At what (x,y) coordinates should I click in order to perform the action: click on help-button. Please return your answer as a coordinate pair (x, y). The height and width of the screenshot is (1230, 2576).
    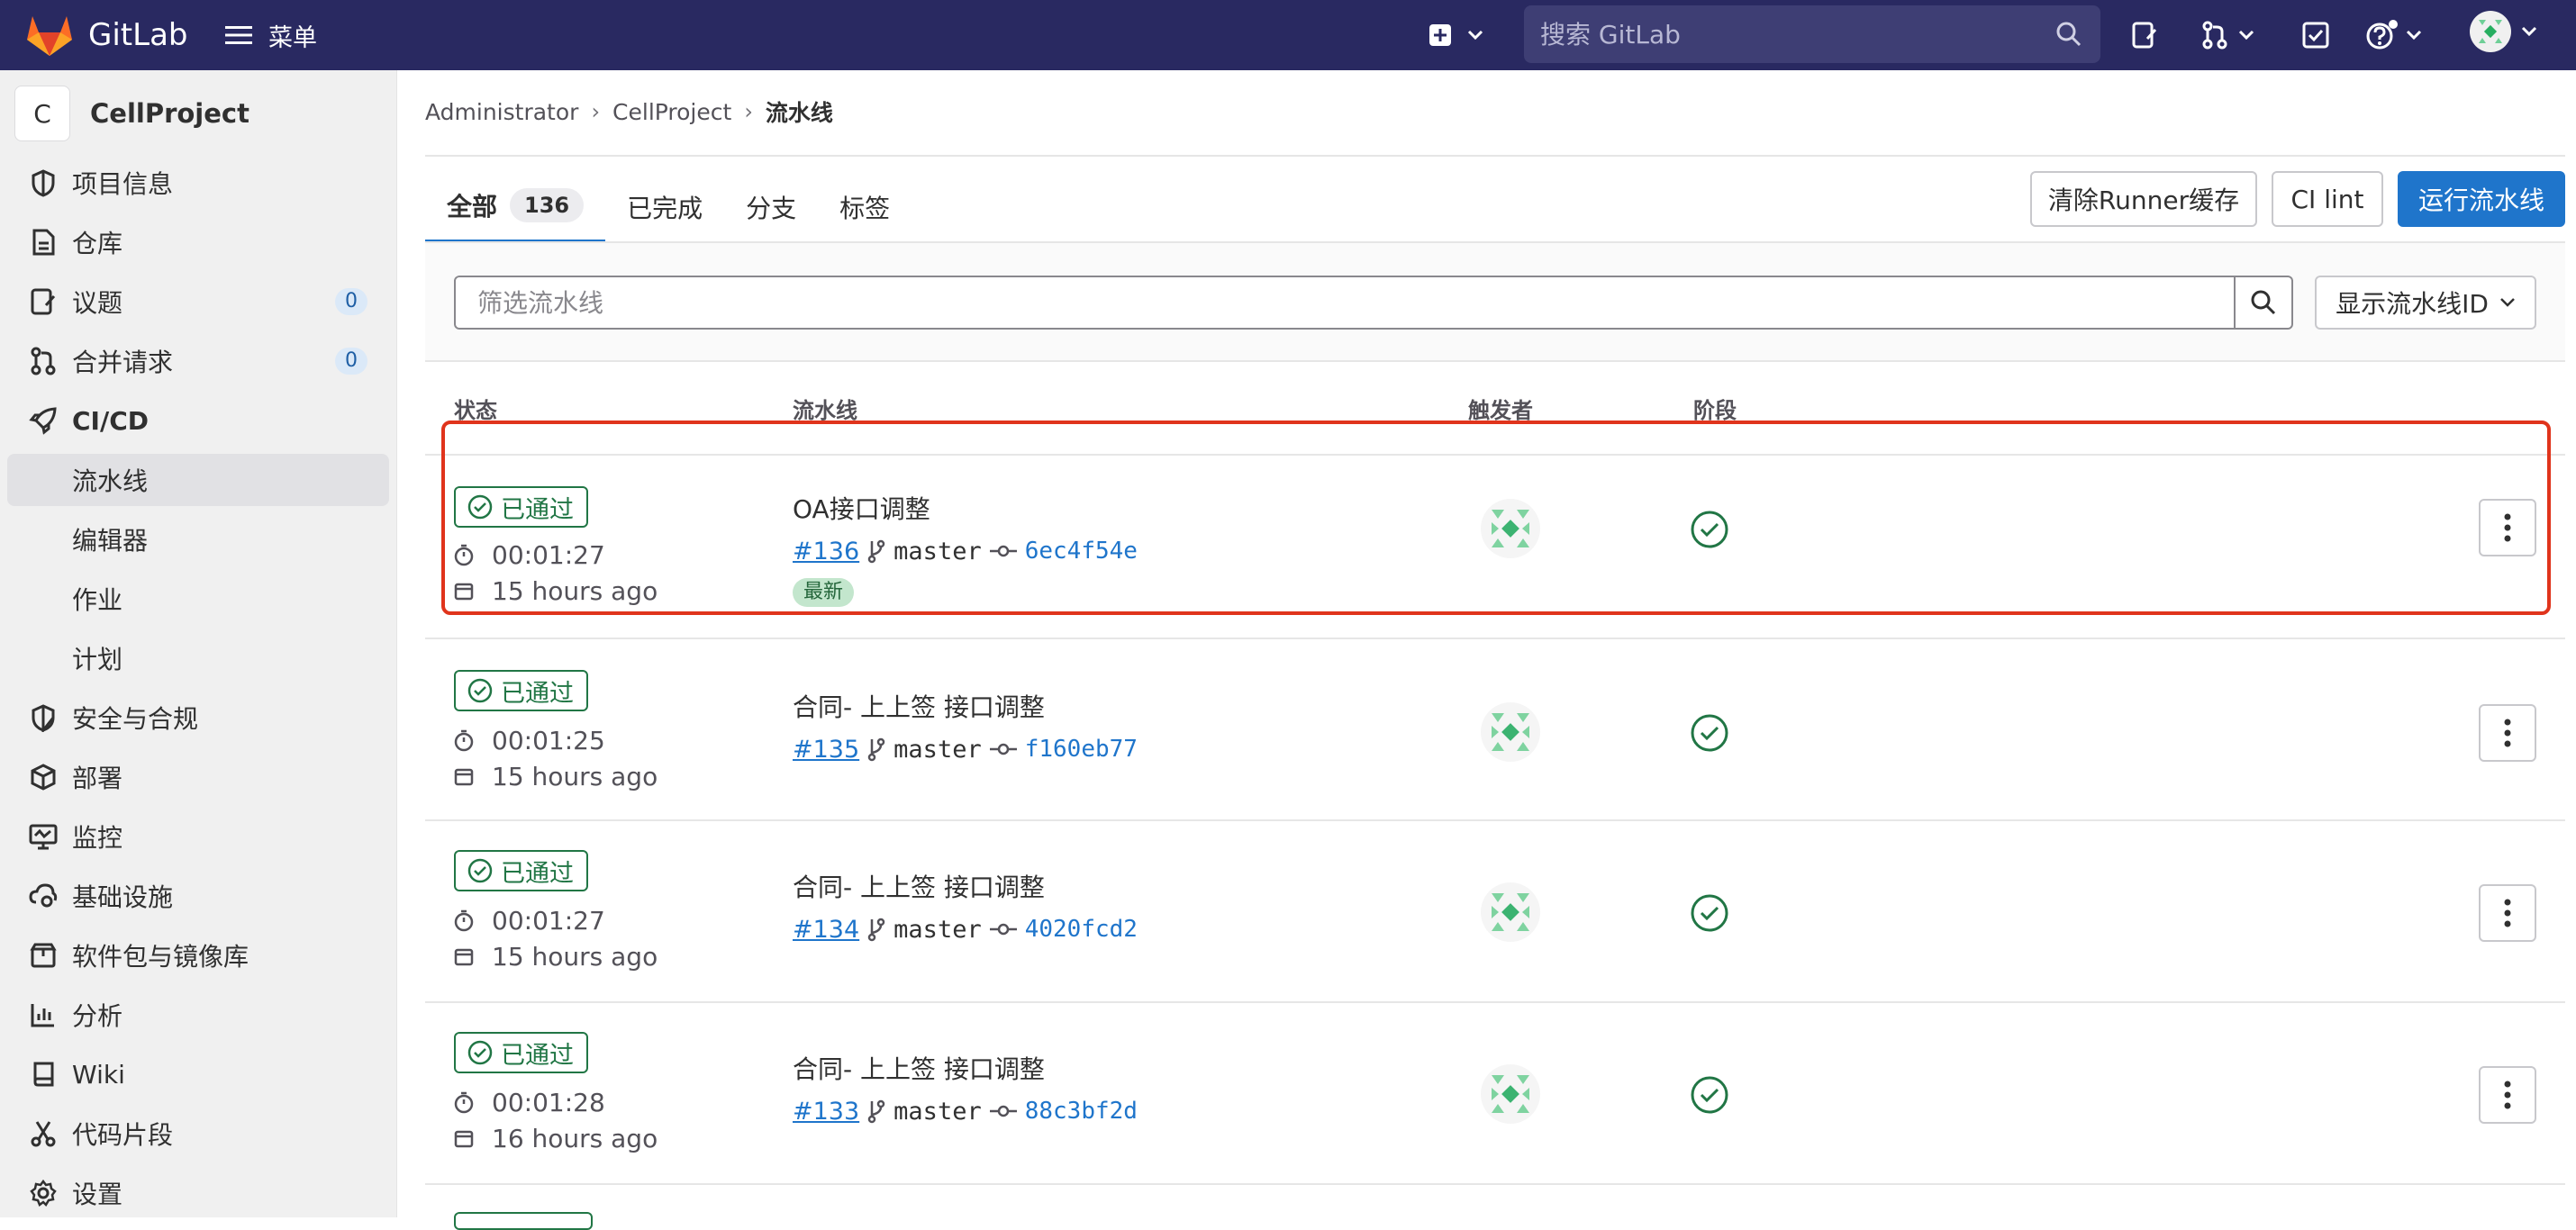
    Looking at the image, I should click on (2394, 35).